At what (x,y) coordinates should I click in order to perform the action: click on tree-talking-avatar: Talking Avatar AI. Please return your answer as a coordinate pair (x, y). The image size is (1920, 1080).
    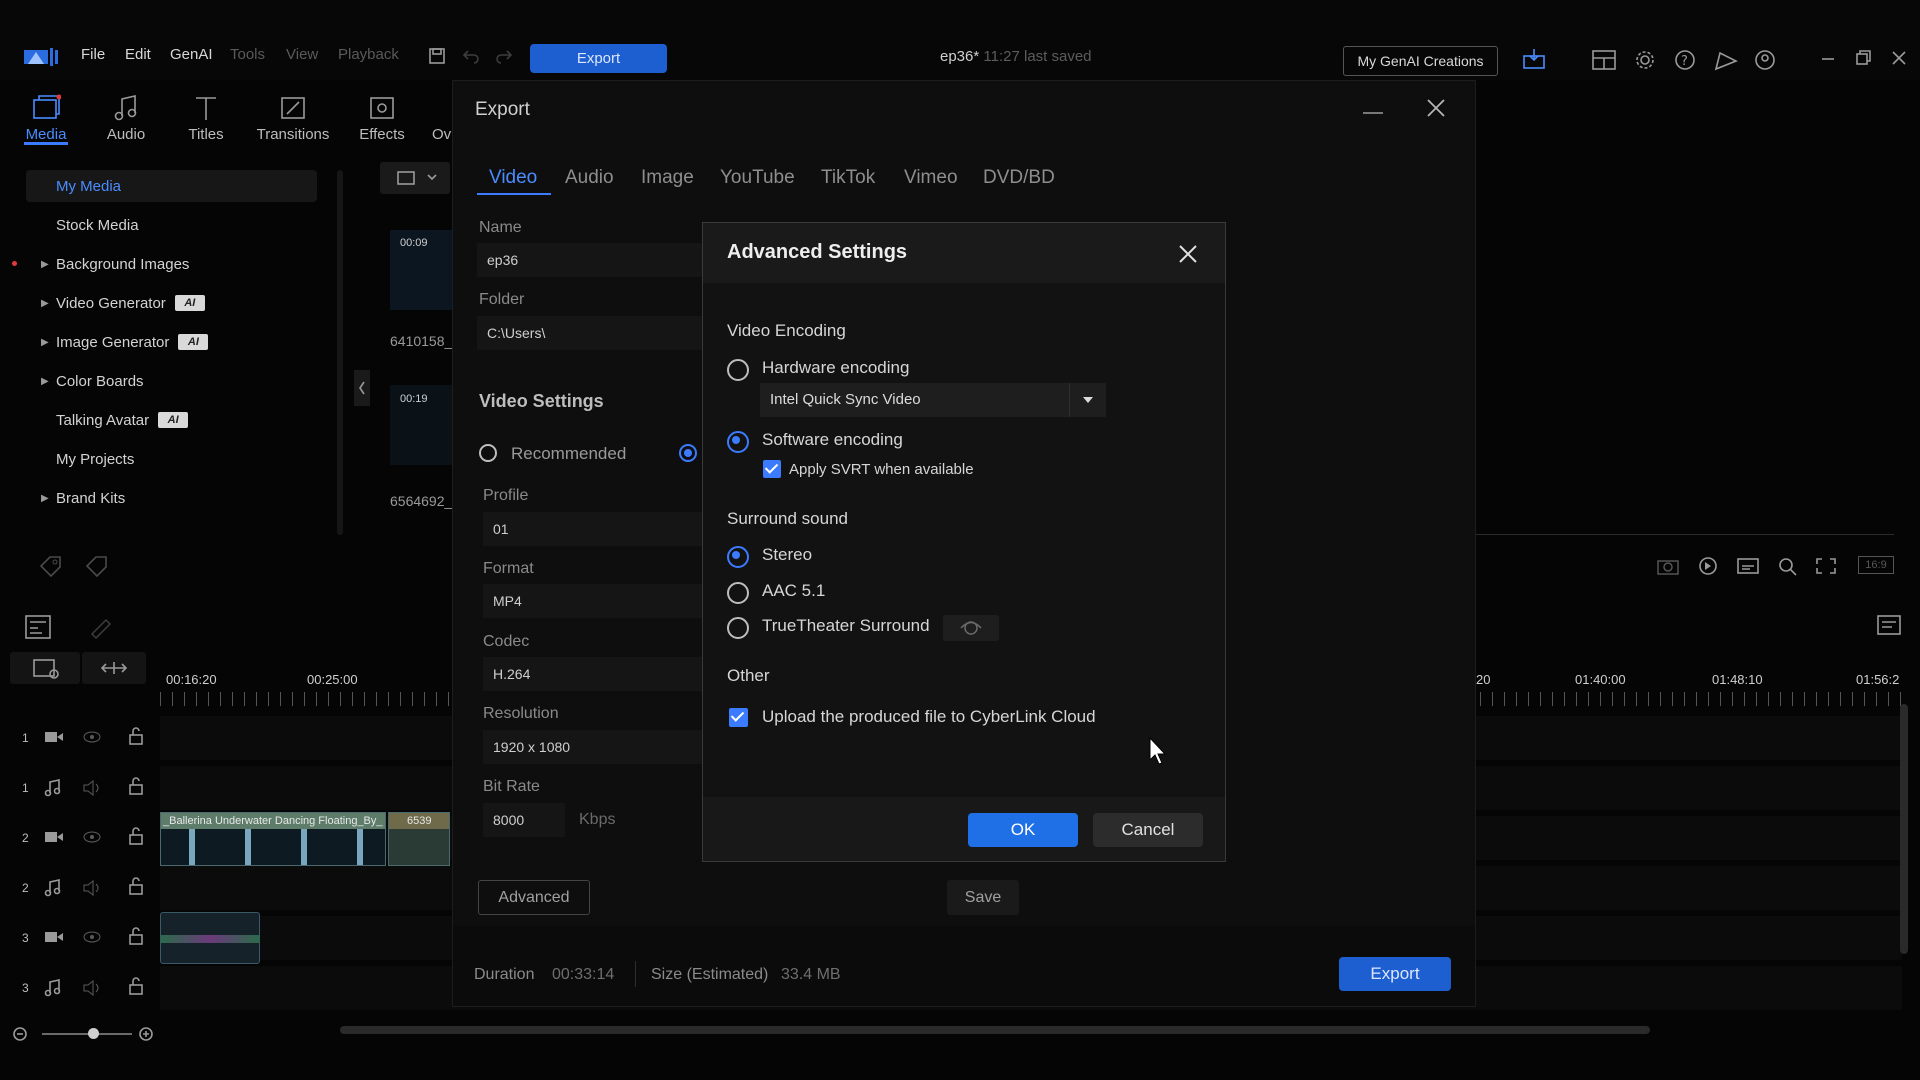
    Looking at the image, I should click on (122, 420).